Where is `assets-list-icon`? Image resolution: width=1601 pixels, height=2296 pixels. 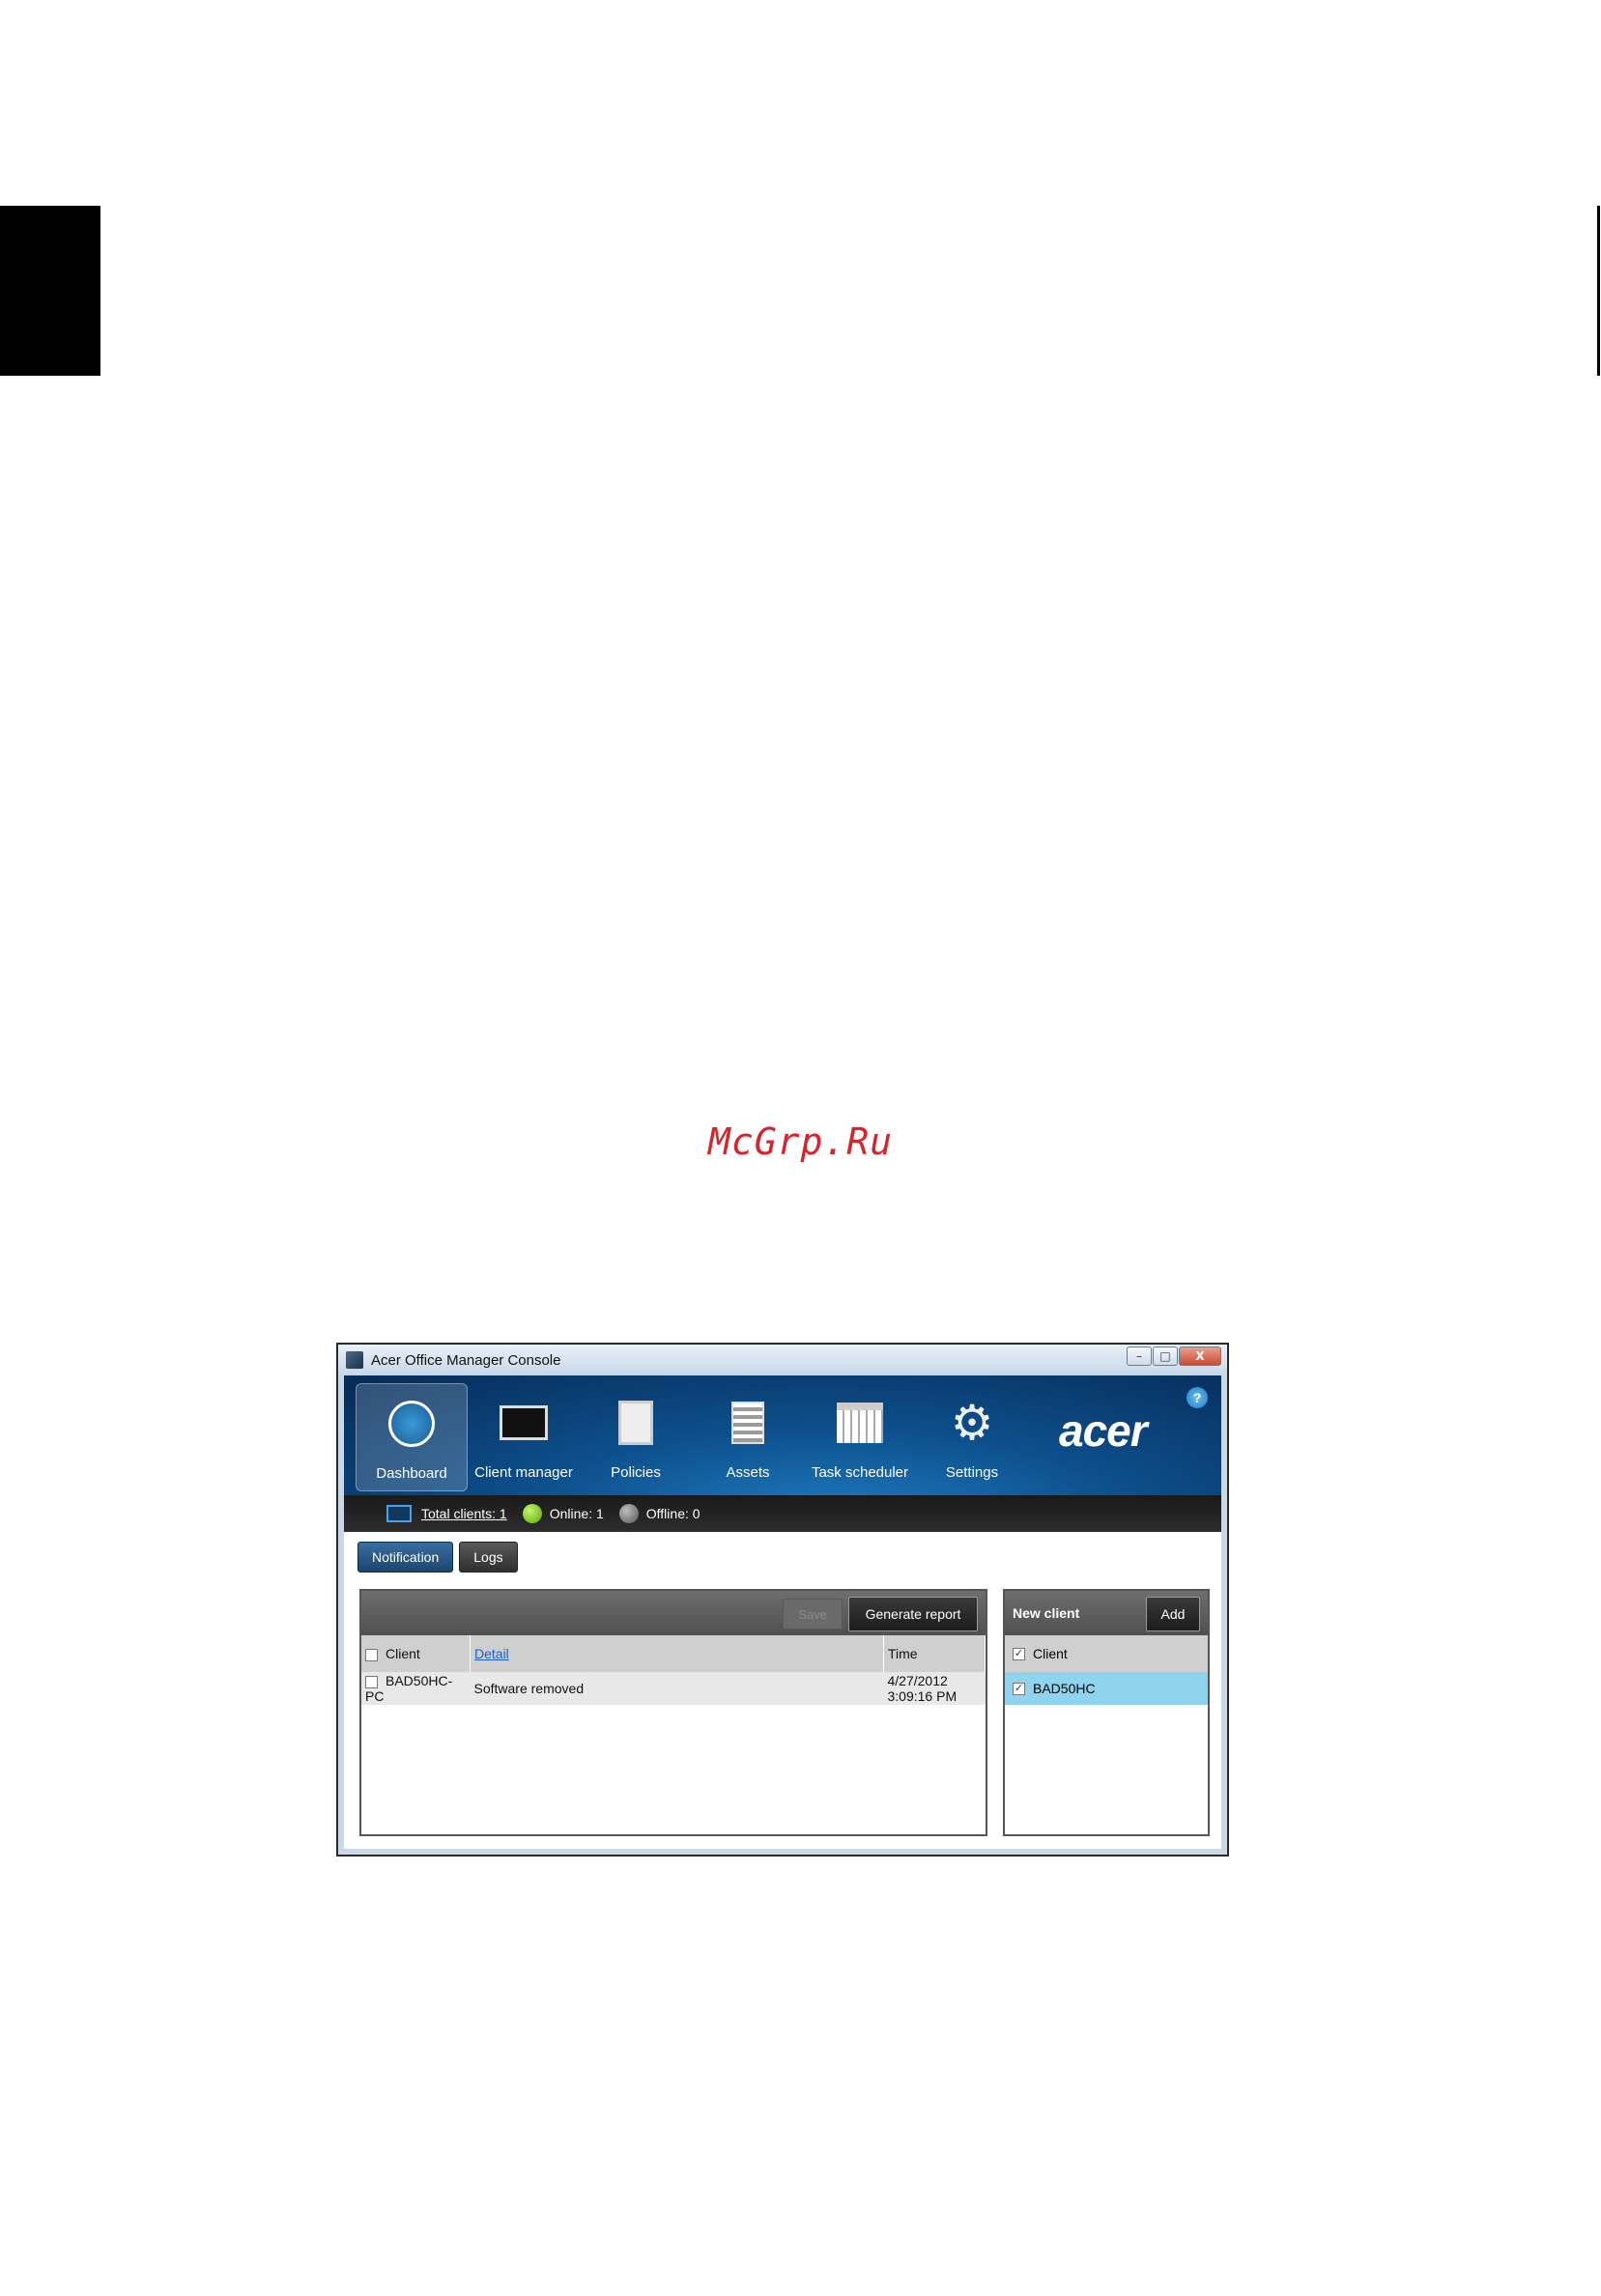 assets-list-icon is located at coordinates (748, 1423).